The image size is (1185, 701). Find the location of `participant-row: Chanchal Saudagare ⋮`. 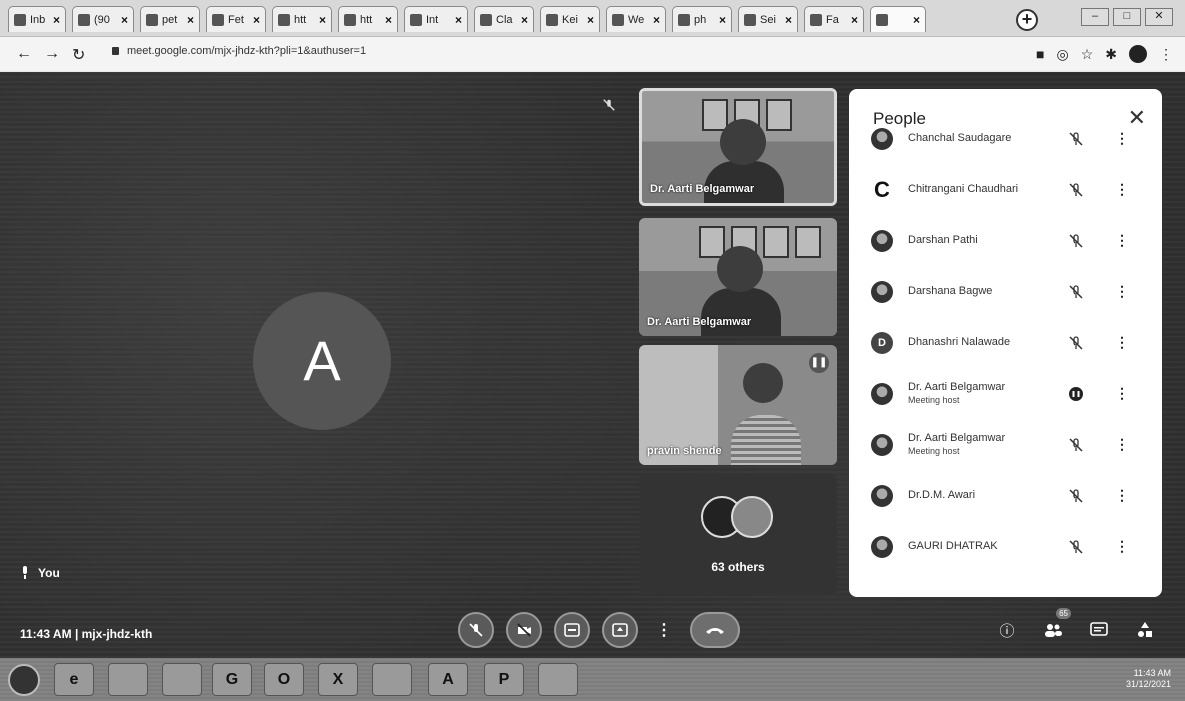

participant-row: Chanchal Saudagare ⋮ is located at coordinates (1005, 138).